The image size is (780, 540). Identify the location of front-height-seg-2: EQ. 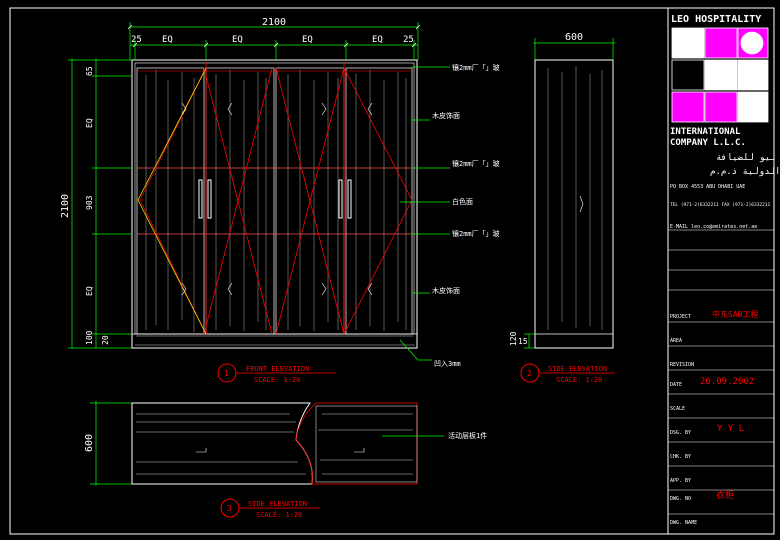
(89, 123).